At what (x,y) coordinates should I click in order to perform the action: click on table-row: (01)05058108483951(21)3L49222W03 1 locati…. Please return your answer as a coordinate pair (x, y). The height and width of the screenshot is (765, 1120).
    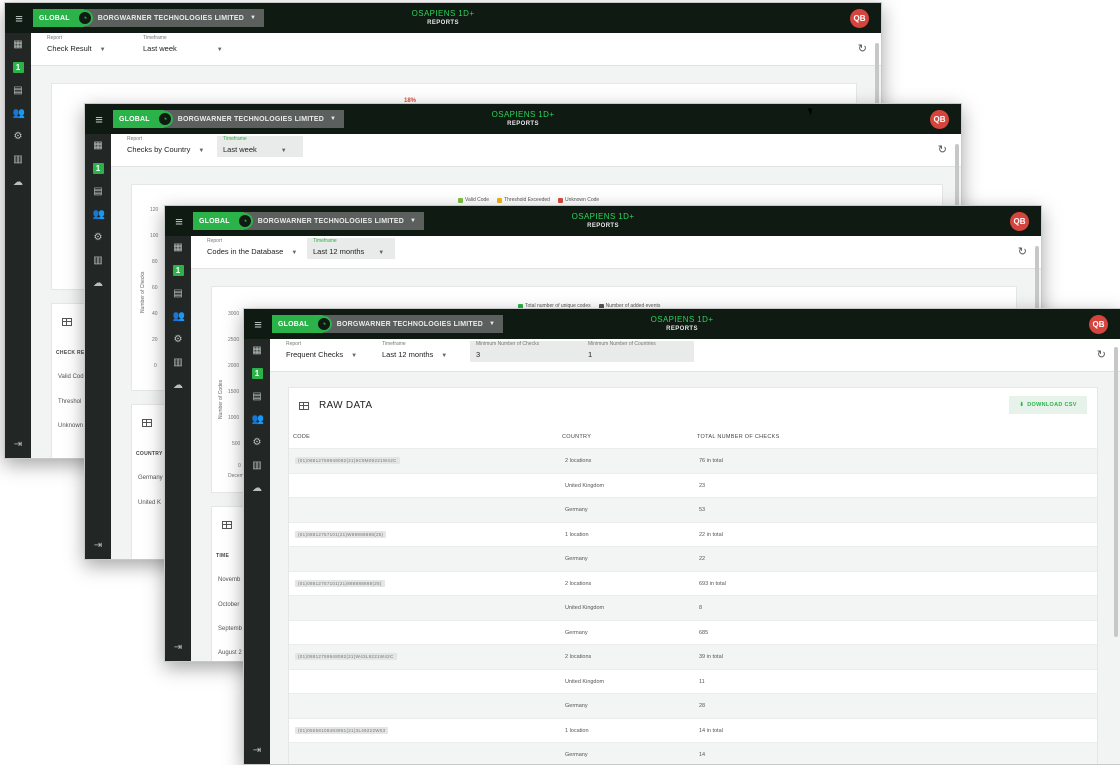
    Looking at the image, I should click on (693, 730).